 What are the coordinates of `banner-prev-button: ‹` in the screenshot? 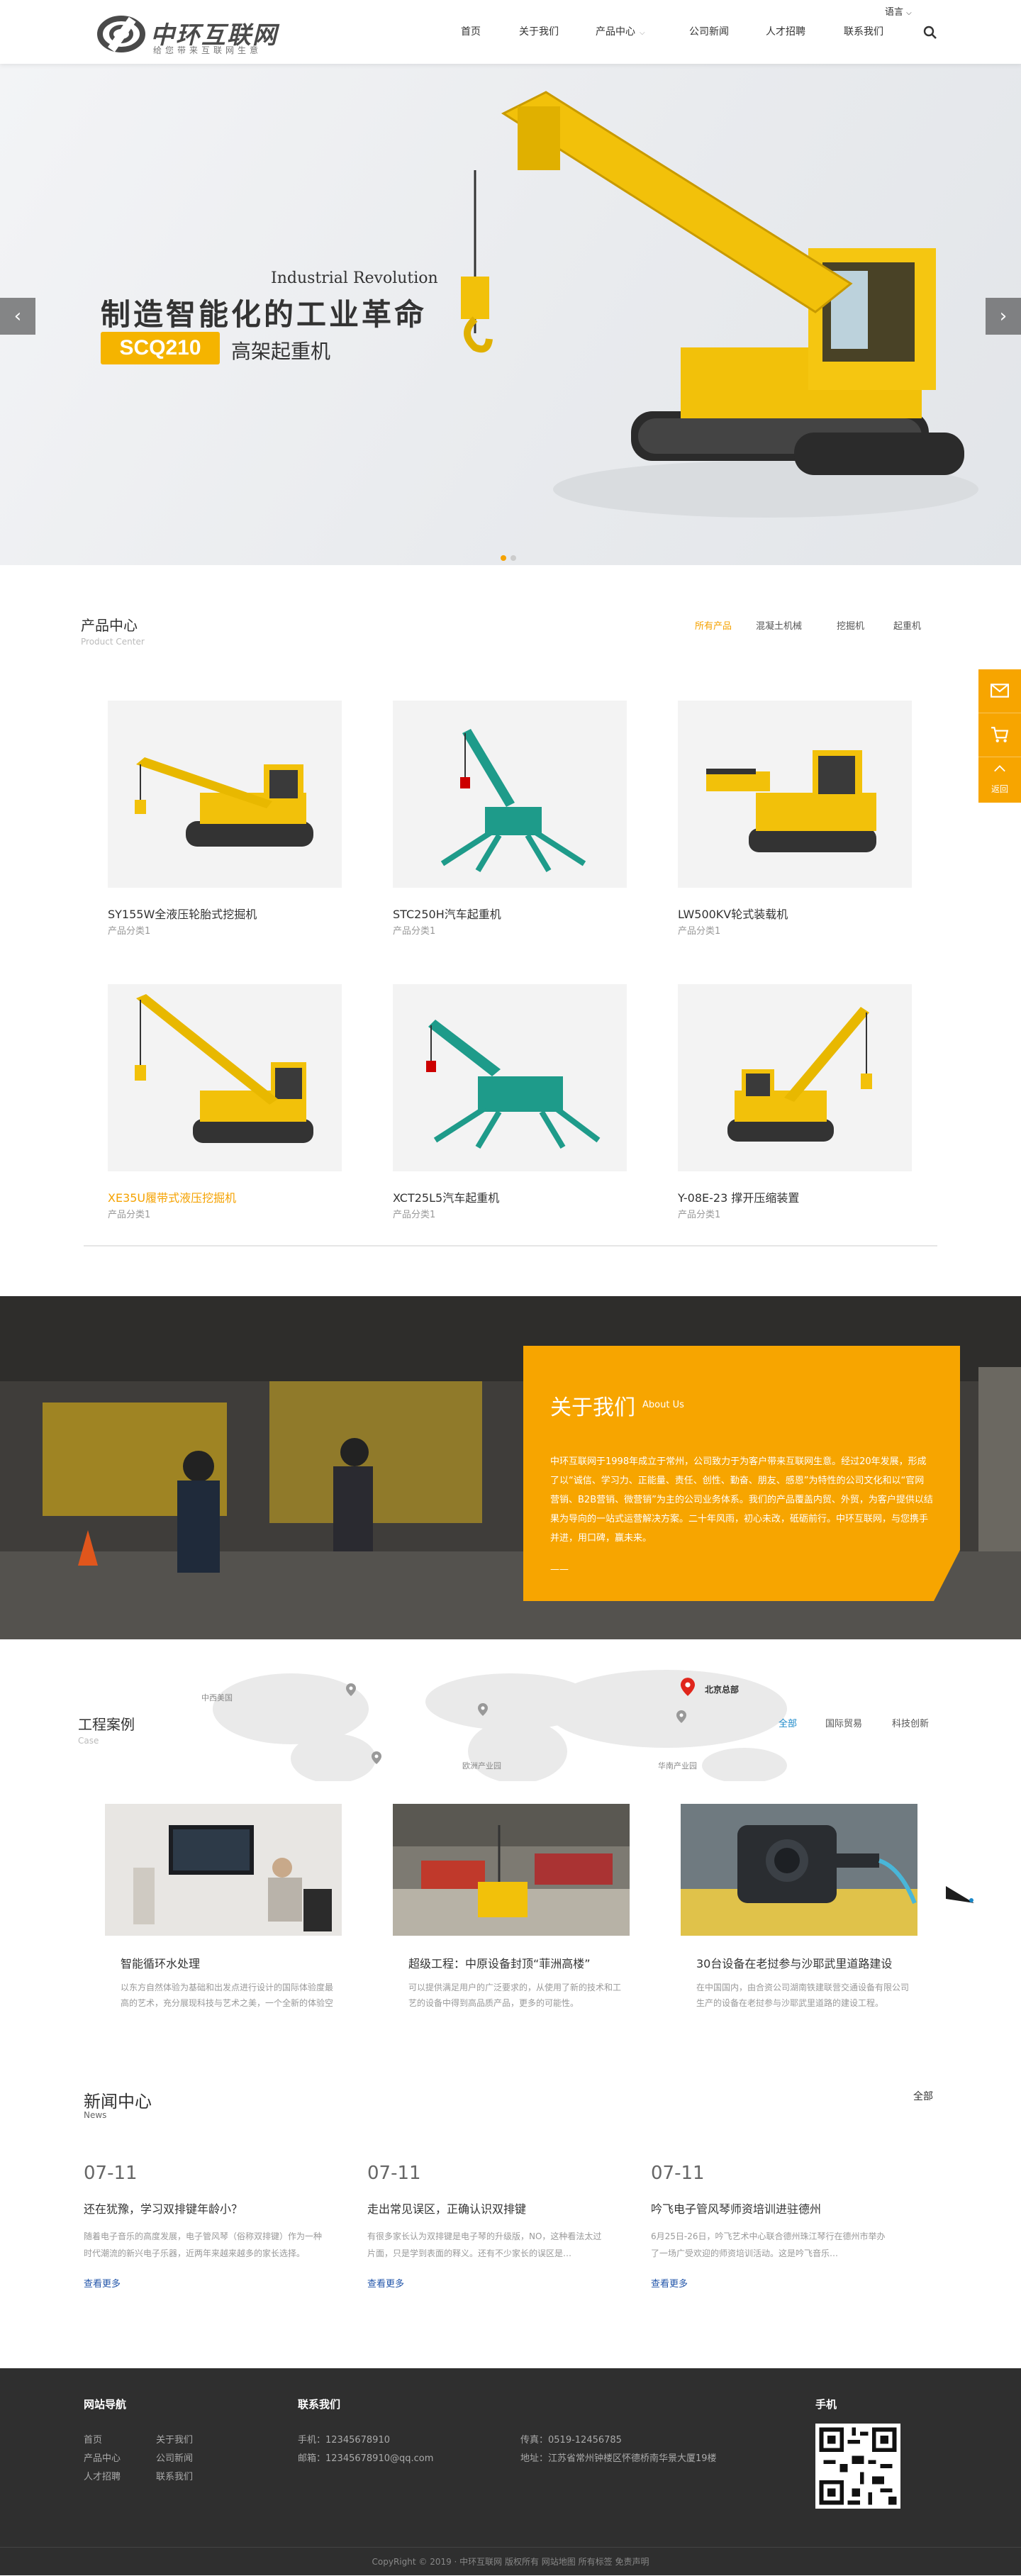 It's located at (18, 316).